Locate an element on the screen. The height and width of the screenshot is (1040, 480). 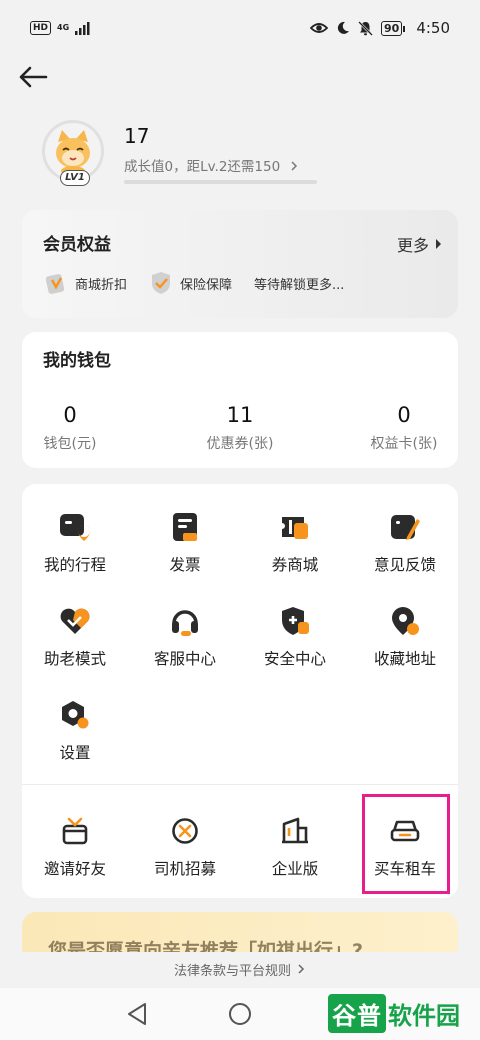
benefits-more-button: 更多 is located at coordinates (419, 244).